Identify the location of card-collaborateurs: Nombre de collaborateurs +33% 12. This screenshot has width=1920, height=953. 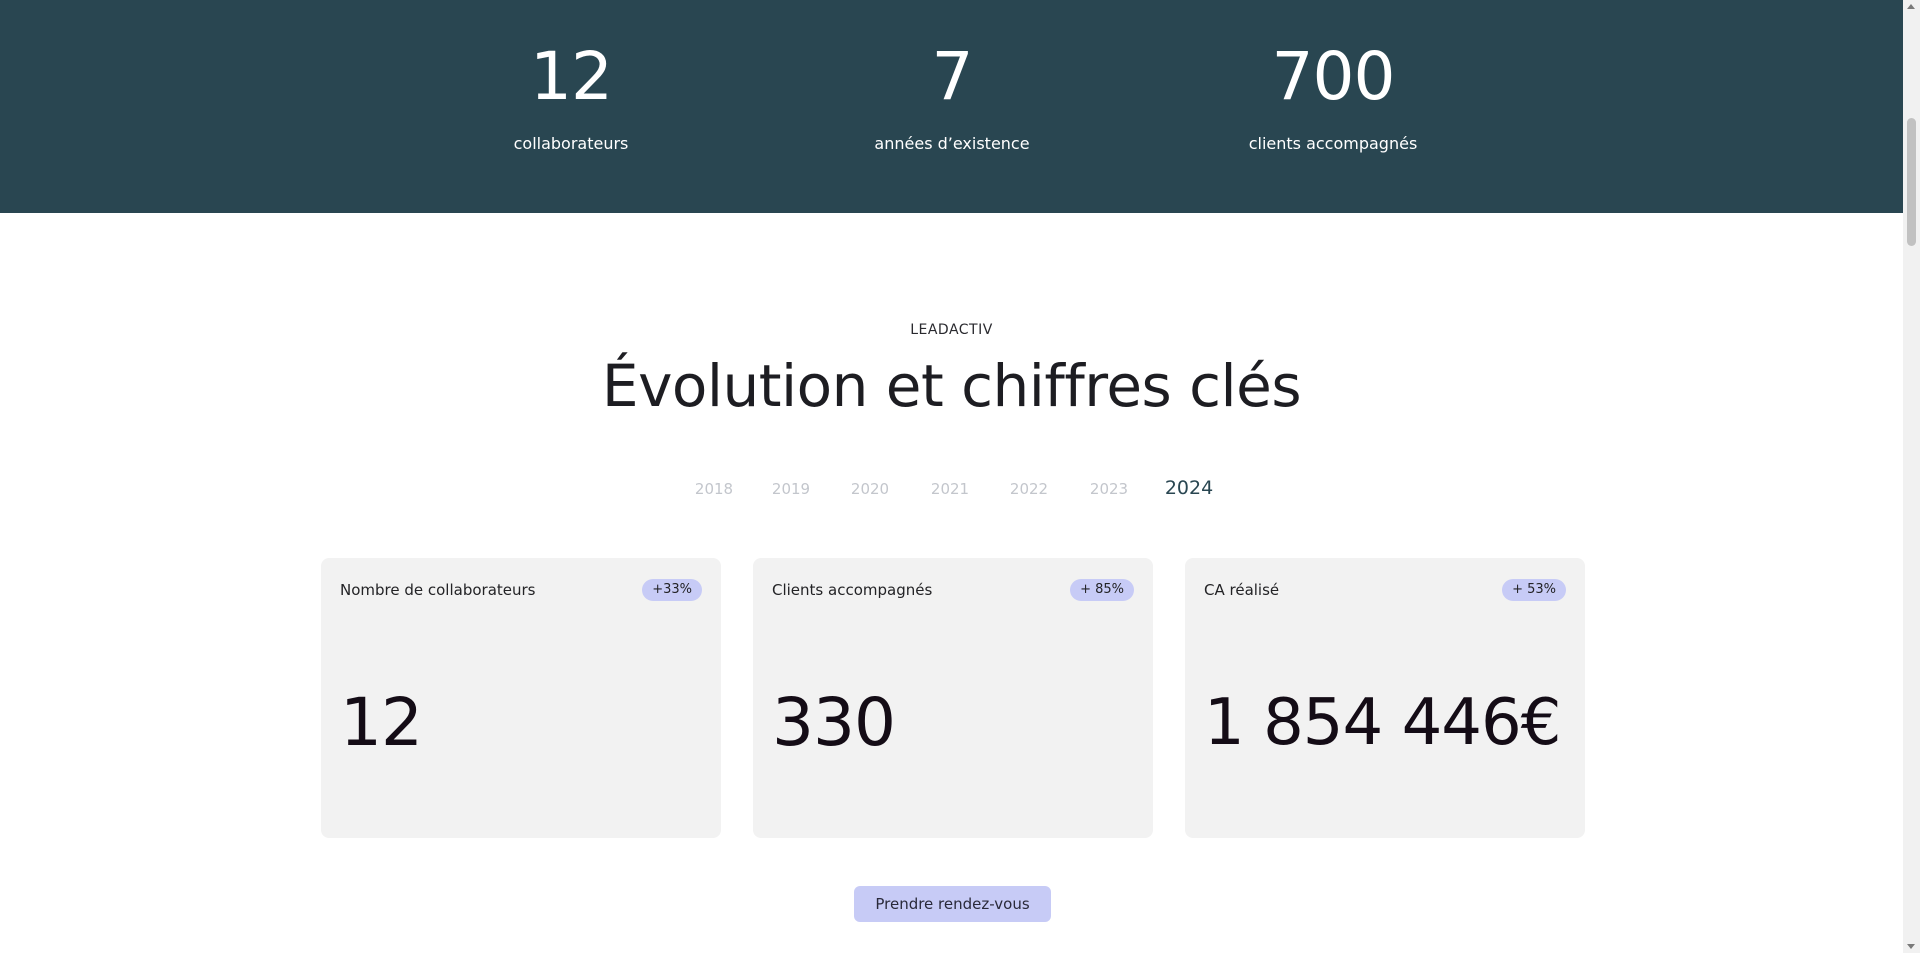
(521, 698).